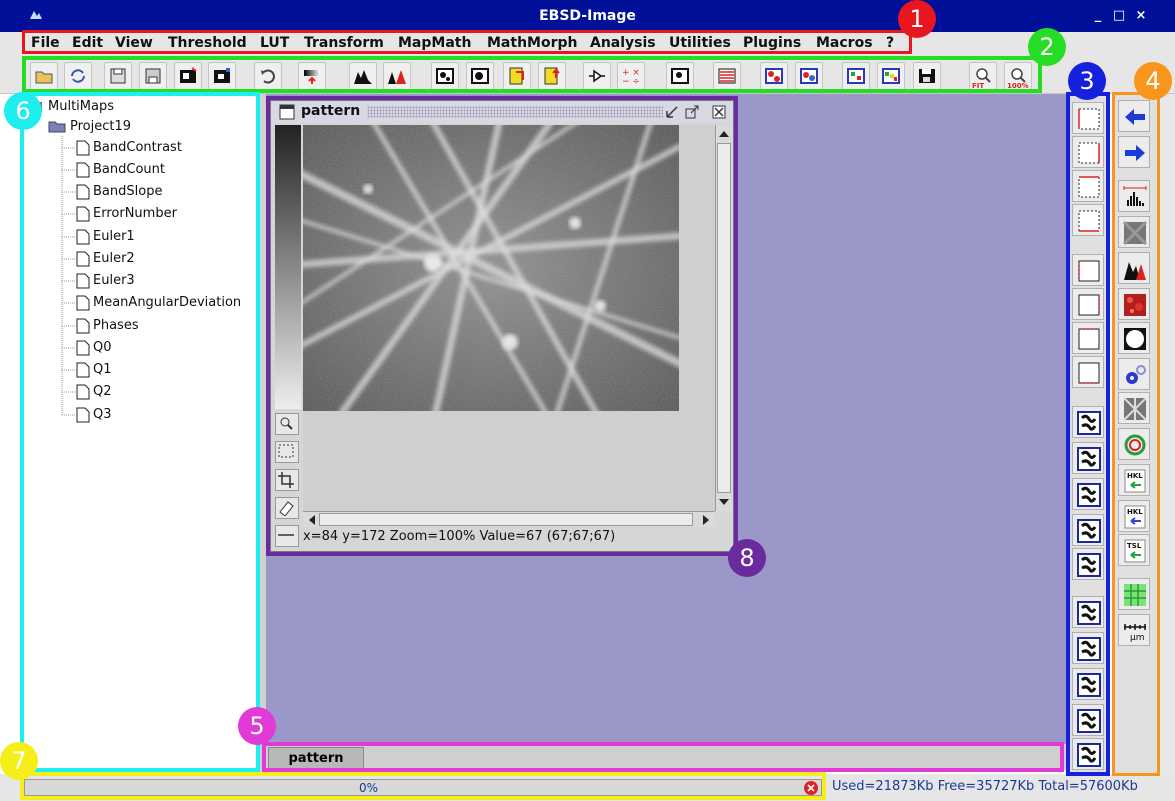 The height and width of the screenshot is (801, 1175). What do you see at coordinates (423, 786) in the screenshot?
I see `annotation-box-status` at bounding box center [423, 786].